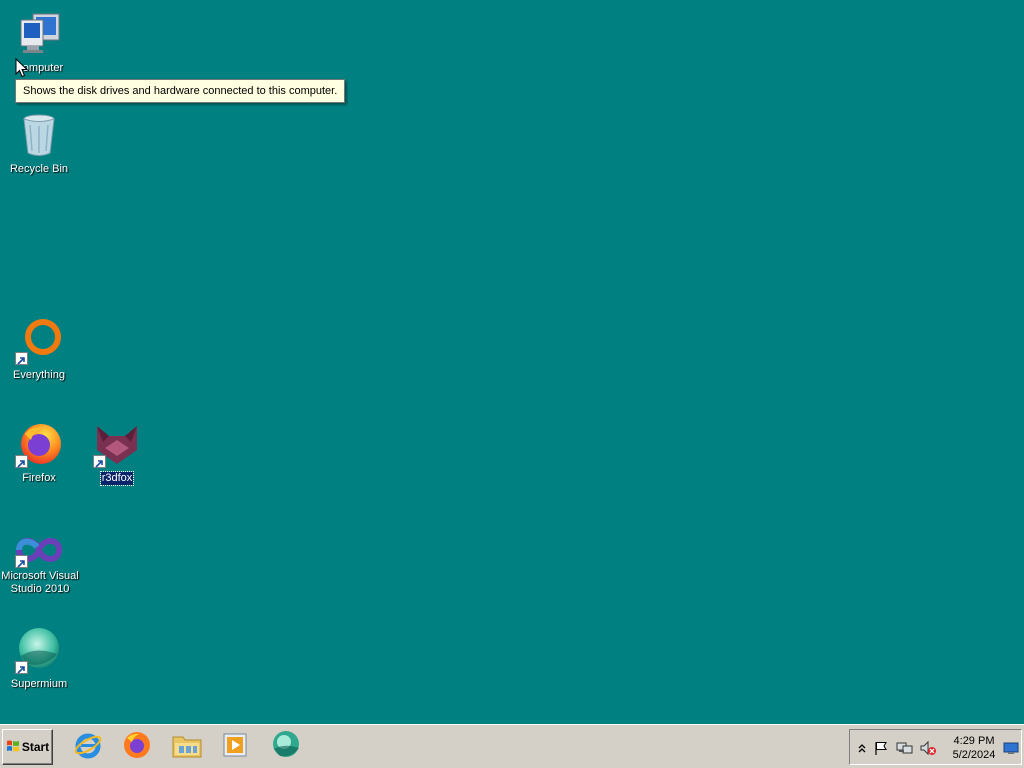 This screenshot has width=1024, height=768. I want to click on desktop-icon-everything: Everything, so click(39, 350).